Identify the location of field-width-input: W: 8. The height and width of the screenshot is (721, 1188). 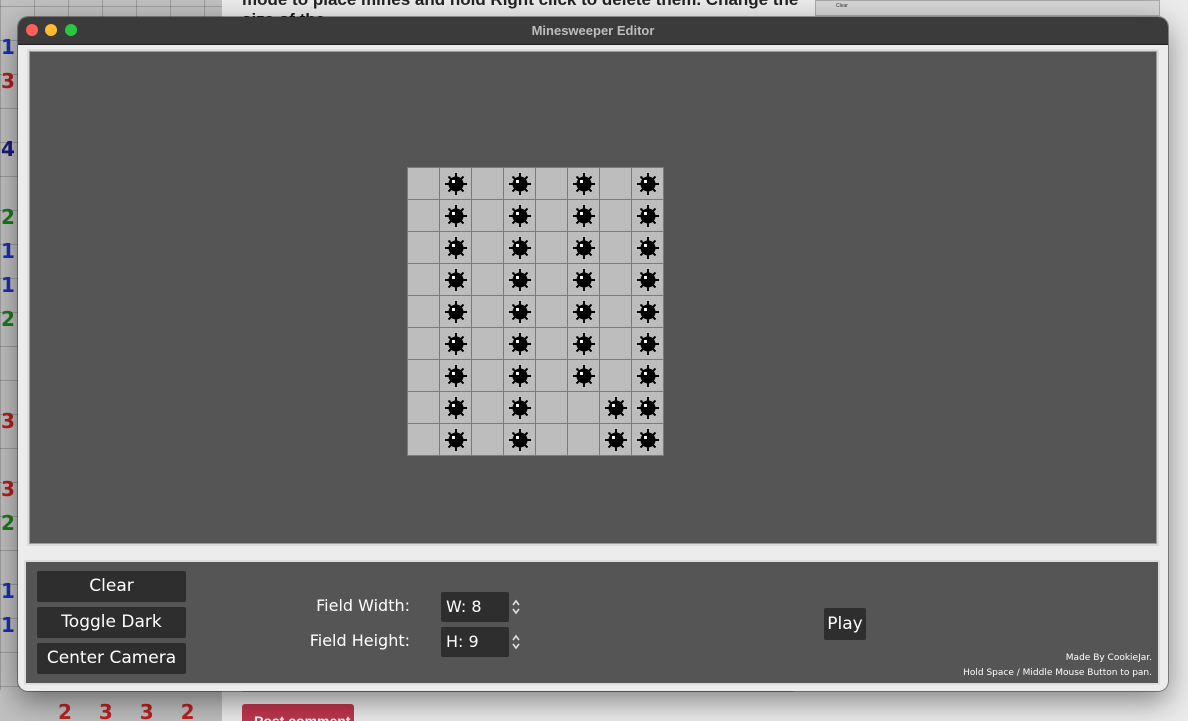
(475, 607).